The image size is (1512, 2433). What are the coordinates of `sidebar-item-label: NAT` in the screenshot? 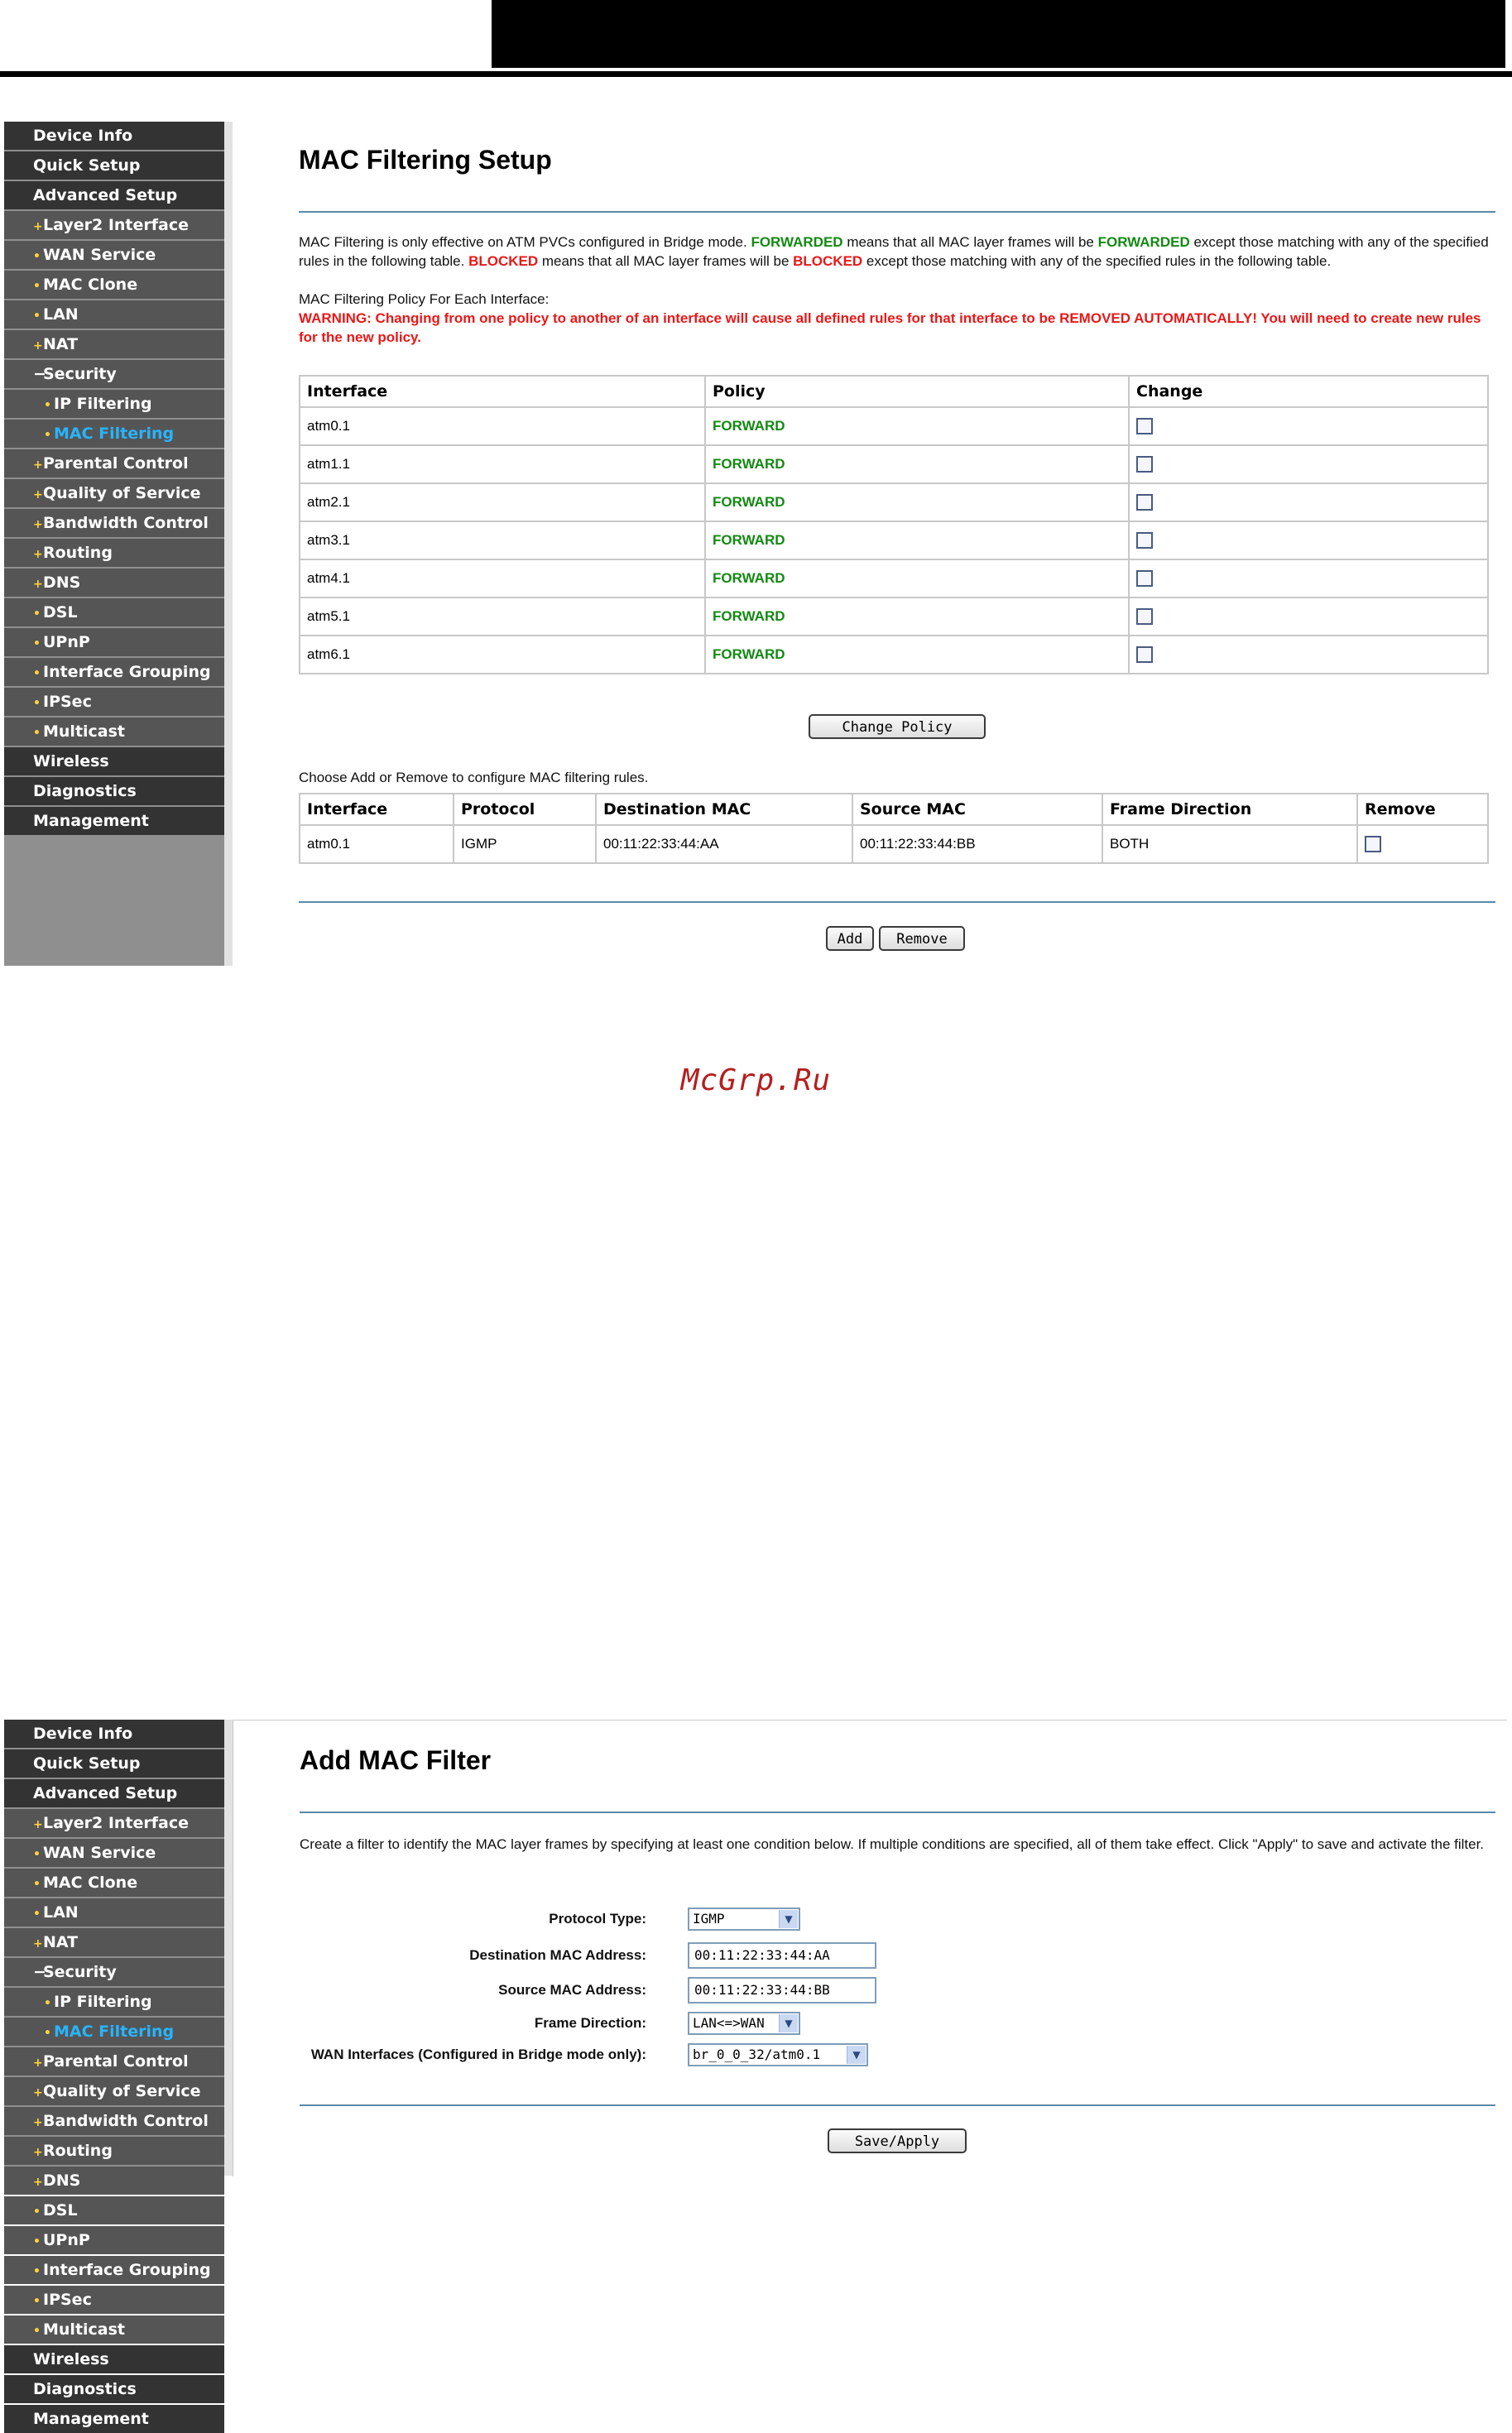 It's located at (61, 344).